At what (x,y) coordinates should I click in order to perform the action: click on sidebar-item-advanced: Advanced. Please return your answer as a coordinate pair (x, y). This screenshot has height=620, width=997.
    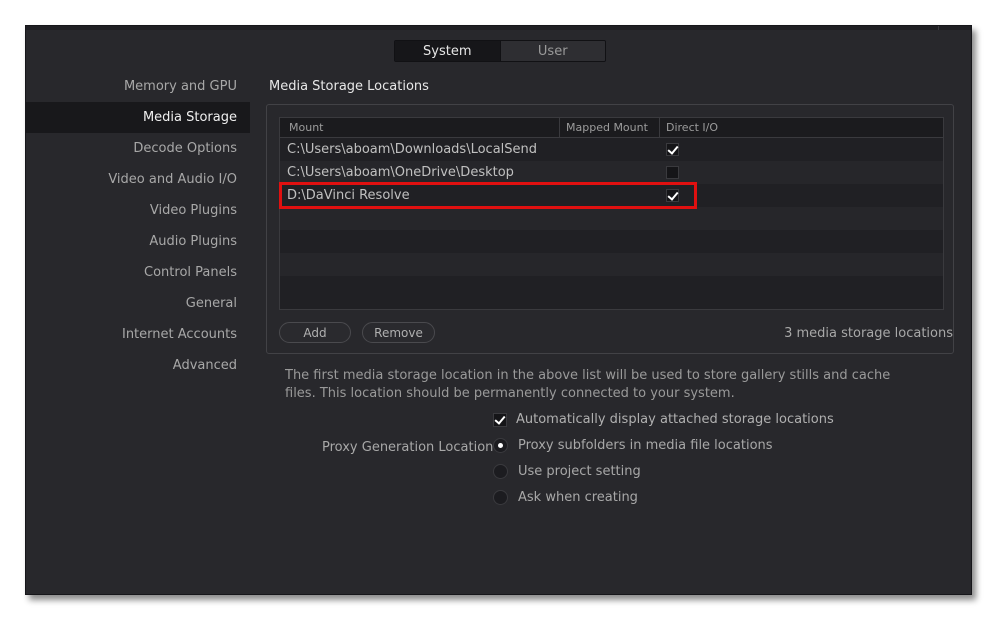
    Looking at the image, I should click on (138, 365).